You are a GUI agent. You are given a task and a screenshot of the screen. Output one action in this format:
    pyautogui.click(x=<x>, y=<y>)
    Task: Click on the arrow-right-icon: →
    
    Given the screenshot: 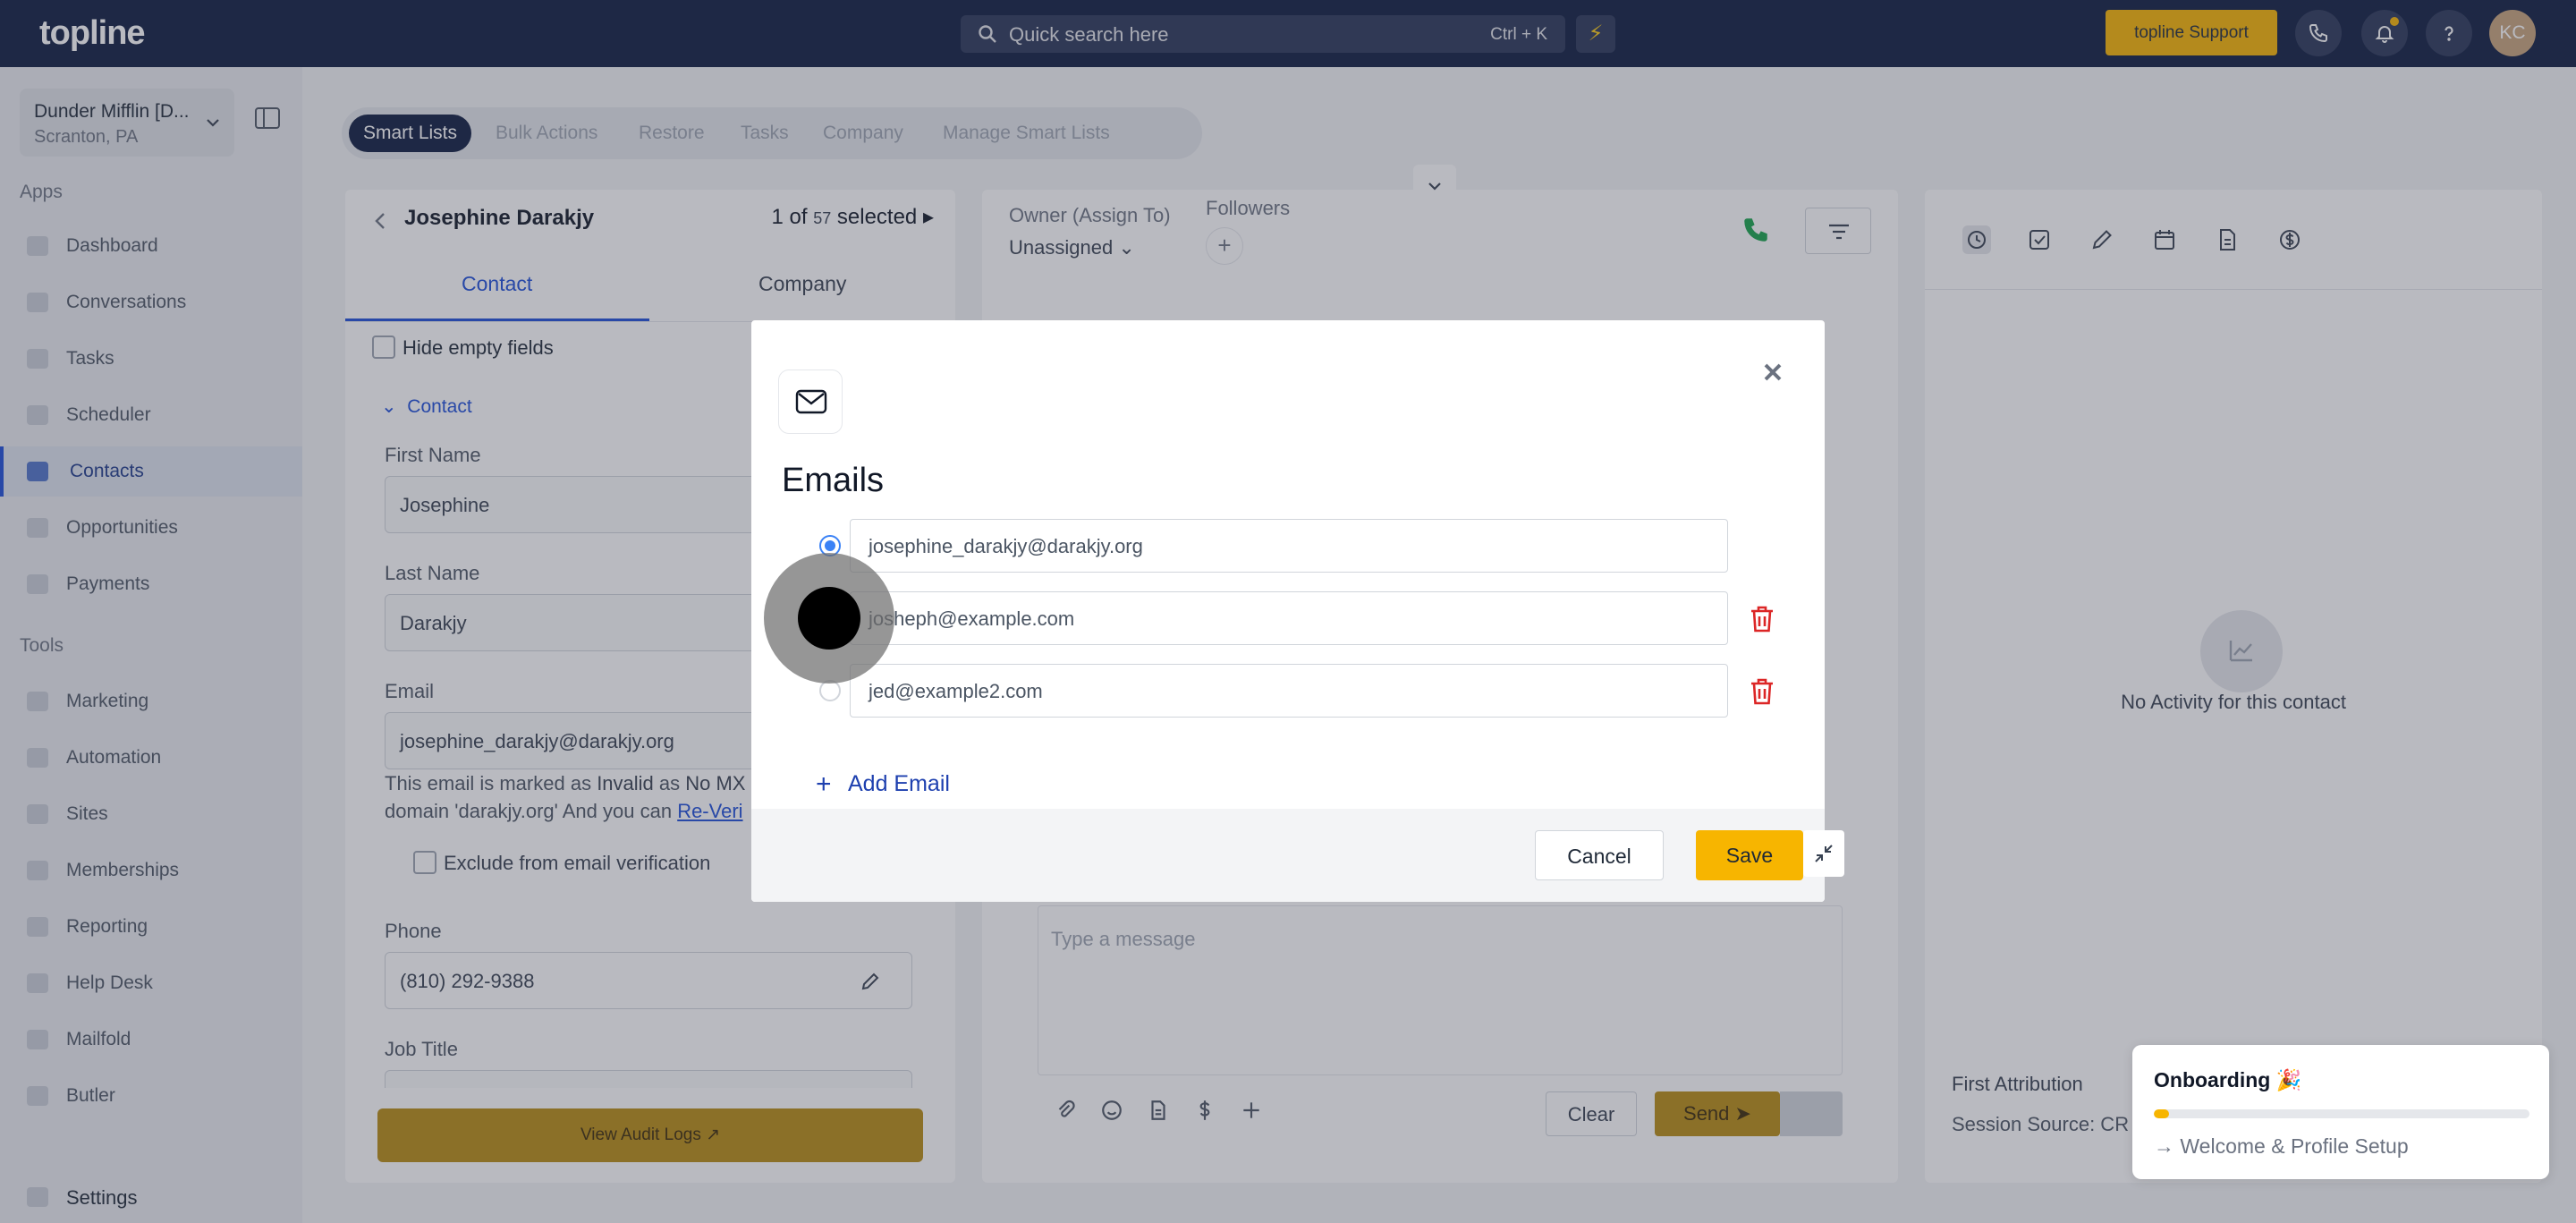 What is the action you would take?
    pyautogui.click(x=2164, y=1146)
    